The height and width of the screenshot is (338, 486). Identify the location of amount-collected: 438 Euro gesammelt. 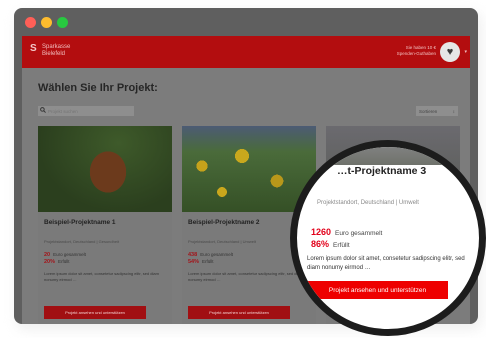
(210, 255).